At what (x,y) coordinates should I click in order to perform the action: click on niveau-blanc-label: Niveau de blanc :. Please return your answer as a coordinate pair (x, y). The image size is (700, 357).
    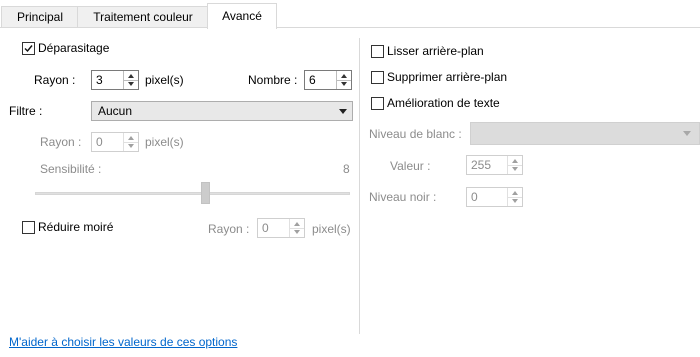
    Looking at the image, I should click on (415, 134).